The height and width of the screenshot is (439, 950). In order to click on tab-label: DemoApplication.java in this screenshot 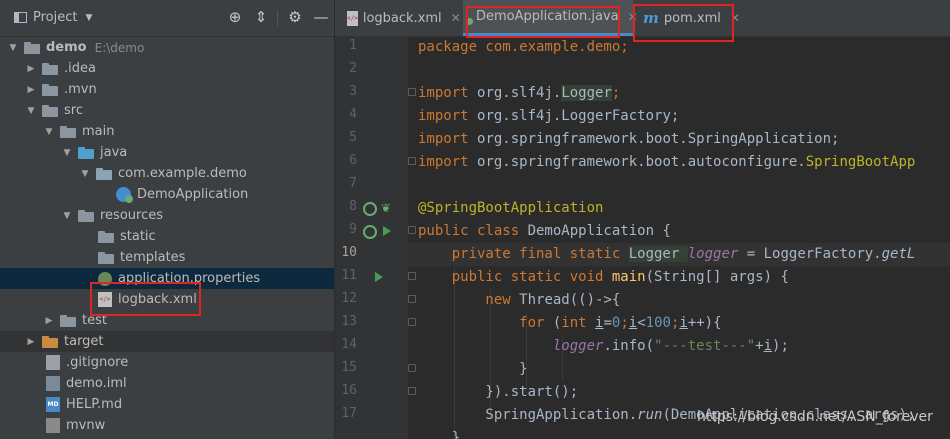, I will do `click(547, 16)`.